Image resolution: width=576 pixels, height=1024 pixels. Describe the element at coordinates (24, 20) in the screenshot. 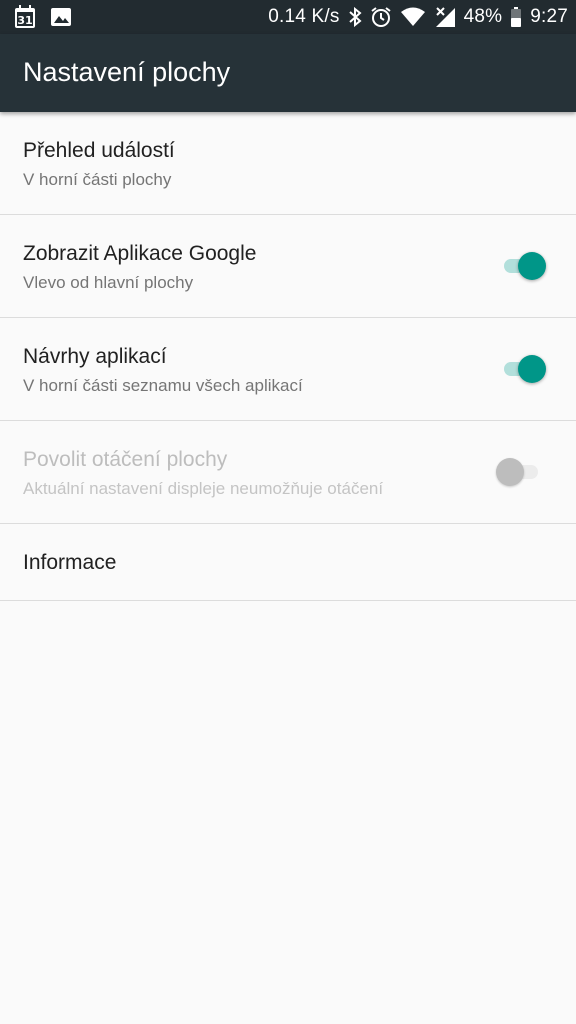

I see `calendar-day: 31` at that location.